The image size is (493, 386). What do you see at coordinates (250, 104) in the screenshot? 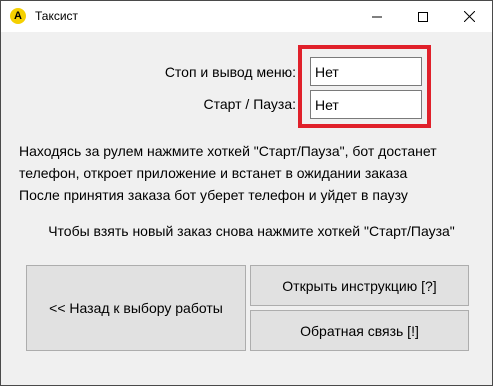
I see `start-hotkey-label: Старт / Пауза:` at bounding box center [250, 104].